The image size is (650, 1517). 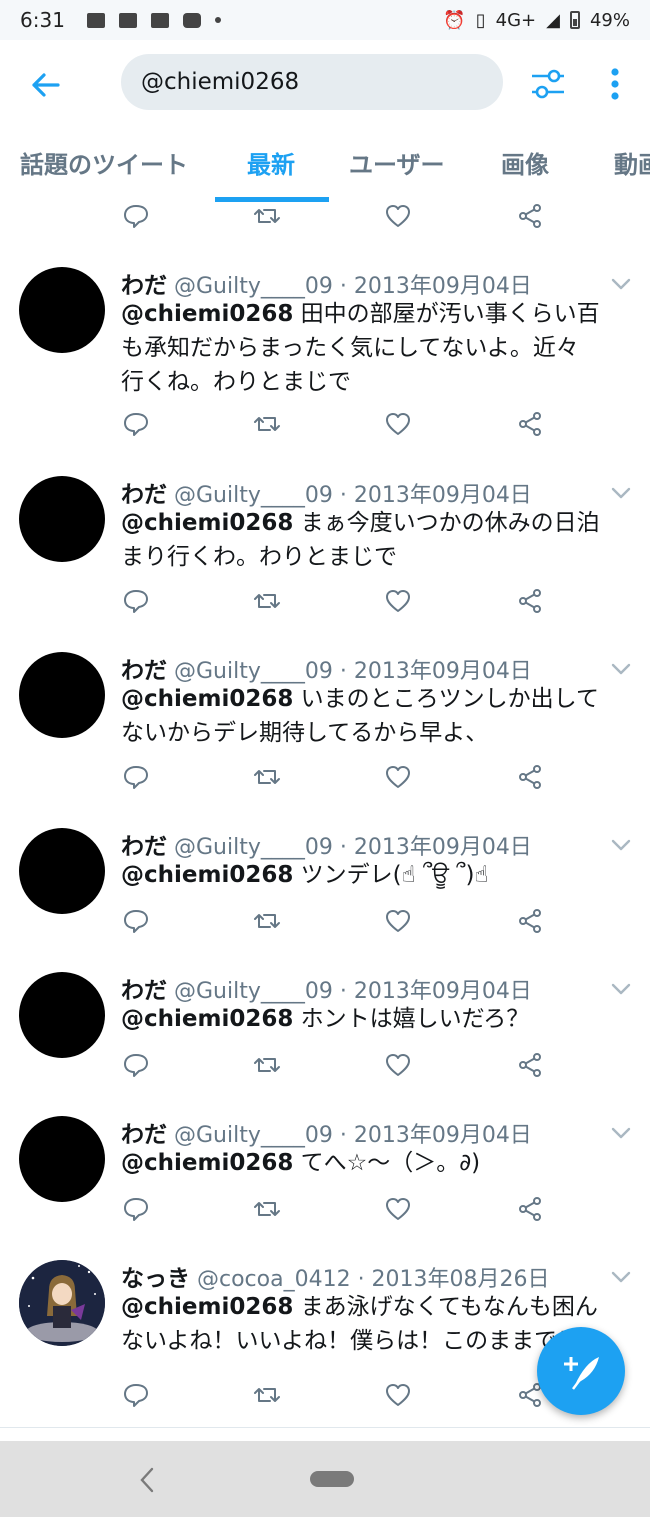 What do you see at coordinates (632, 165) in the screenshot?
I see `tab-videos: 動画` at bounding box center [632, 165].